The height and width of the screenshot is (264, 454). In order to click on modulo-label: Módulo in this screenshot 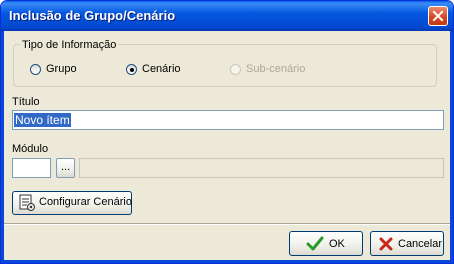, I will do `click(30, 149)`.